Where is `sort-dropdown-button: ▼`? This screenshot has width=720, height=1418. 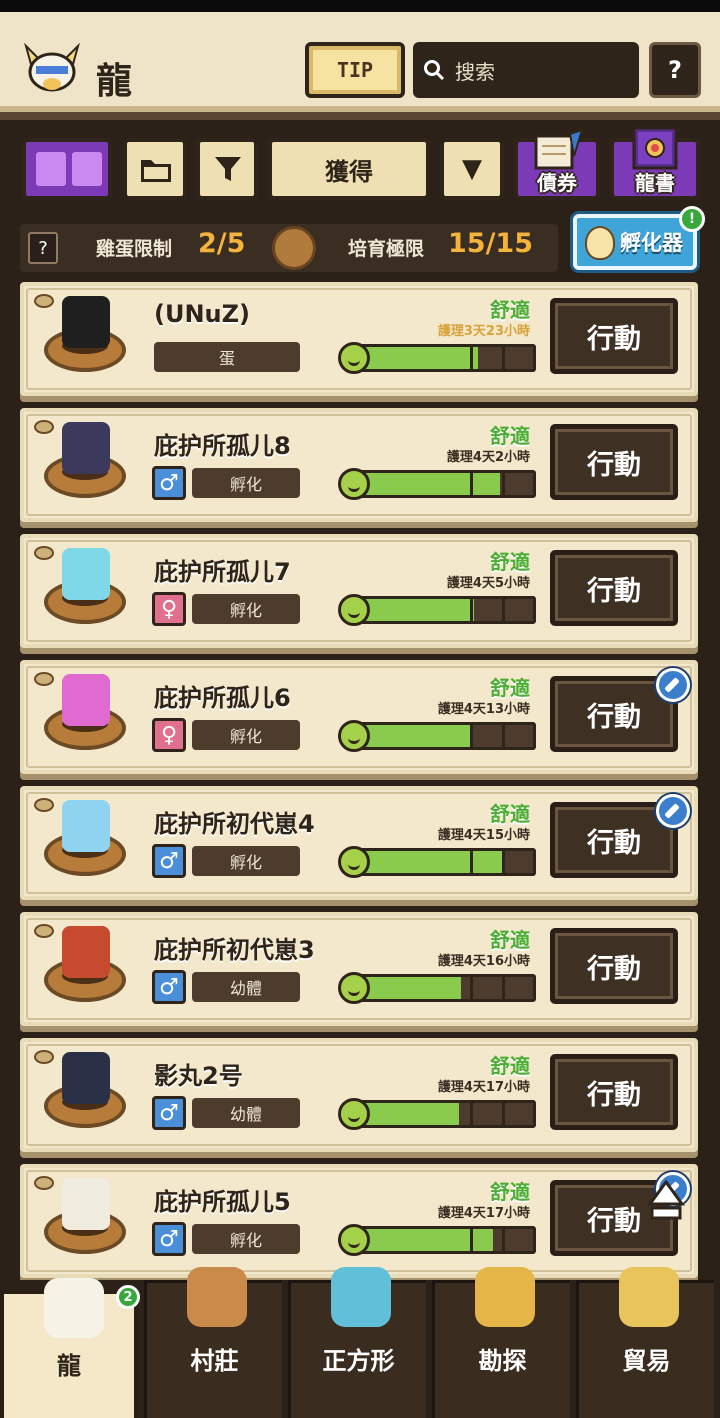 sort-dropdown-button: ▼ is located at coordinates (472, 169).